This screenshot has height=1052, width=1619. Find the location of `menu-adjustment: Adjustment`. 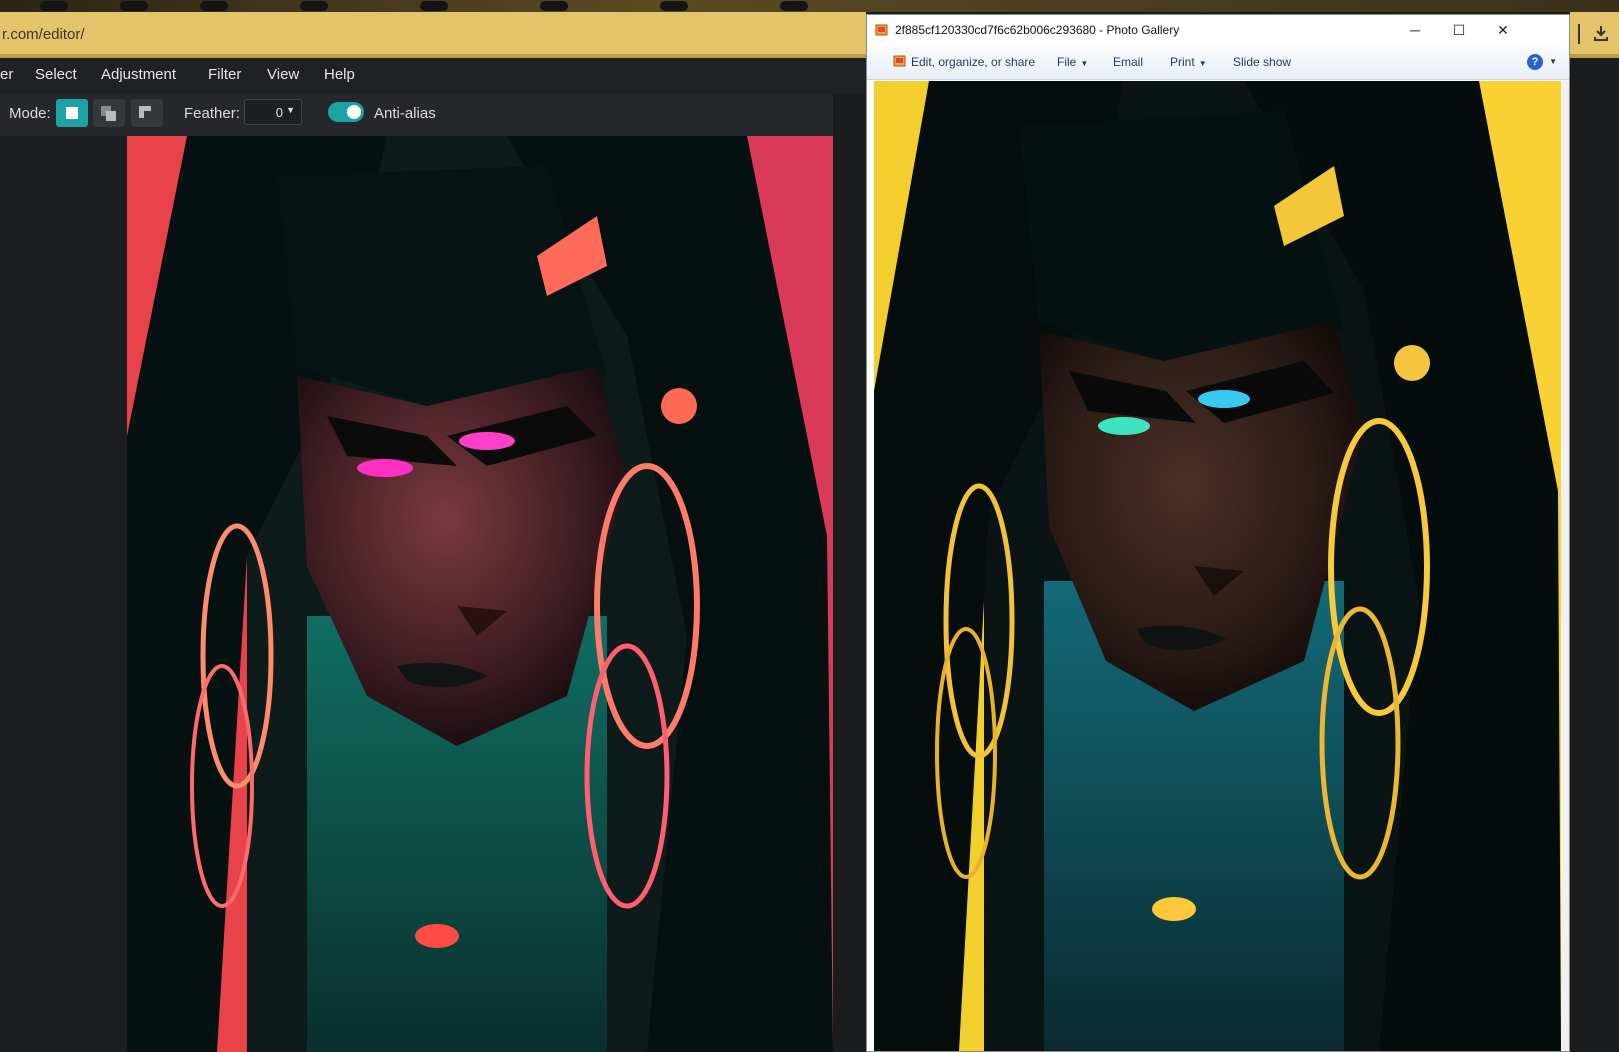

menu-adjustment: Adjustment is located at coordinates (138, 74).